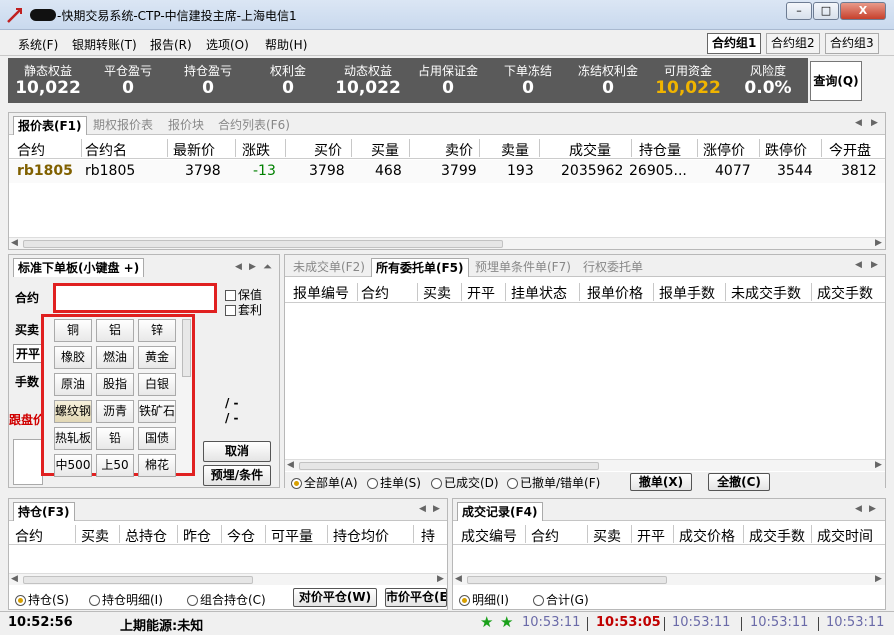 Image resolution: width=894 pixels, height=635 pixels. I want to click on menu-system: 系统(F), so click(38, 44).